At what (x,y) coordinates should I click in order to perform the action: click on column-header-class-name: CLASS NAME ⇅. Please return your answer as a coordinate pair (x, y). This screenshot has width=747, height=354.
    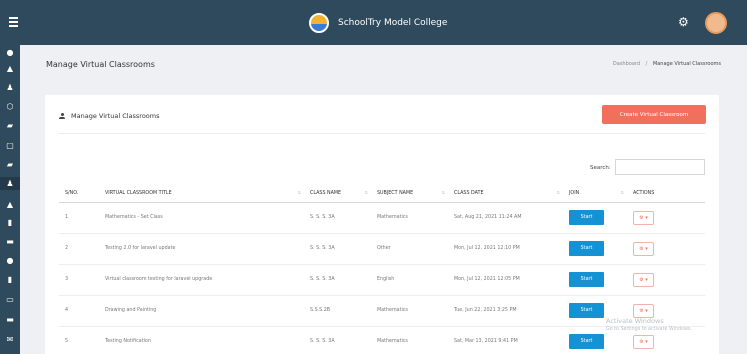
    Looking at the image, I should click on (337, 194).